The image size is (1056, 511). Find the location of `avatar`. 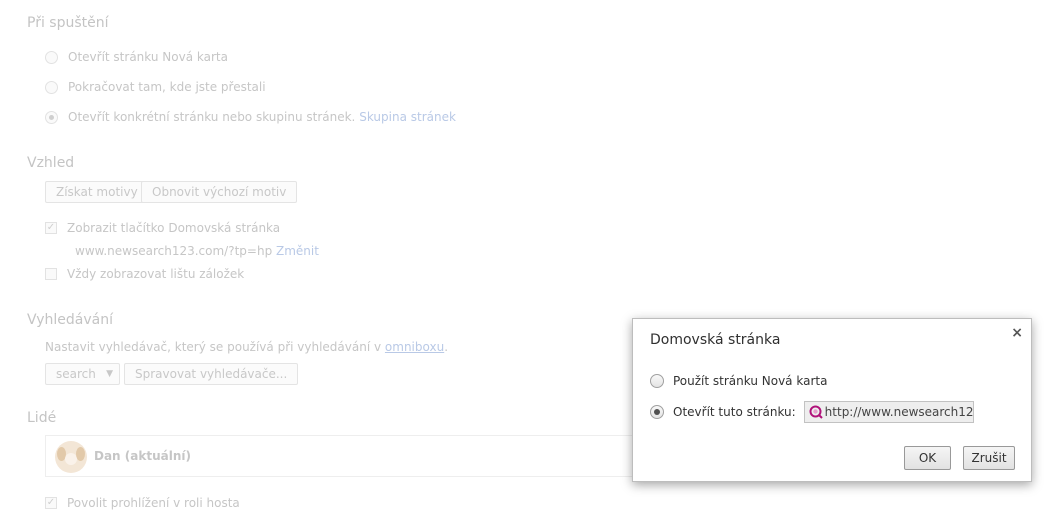

avatar is located at coordinates (71, 457).